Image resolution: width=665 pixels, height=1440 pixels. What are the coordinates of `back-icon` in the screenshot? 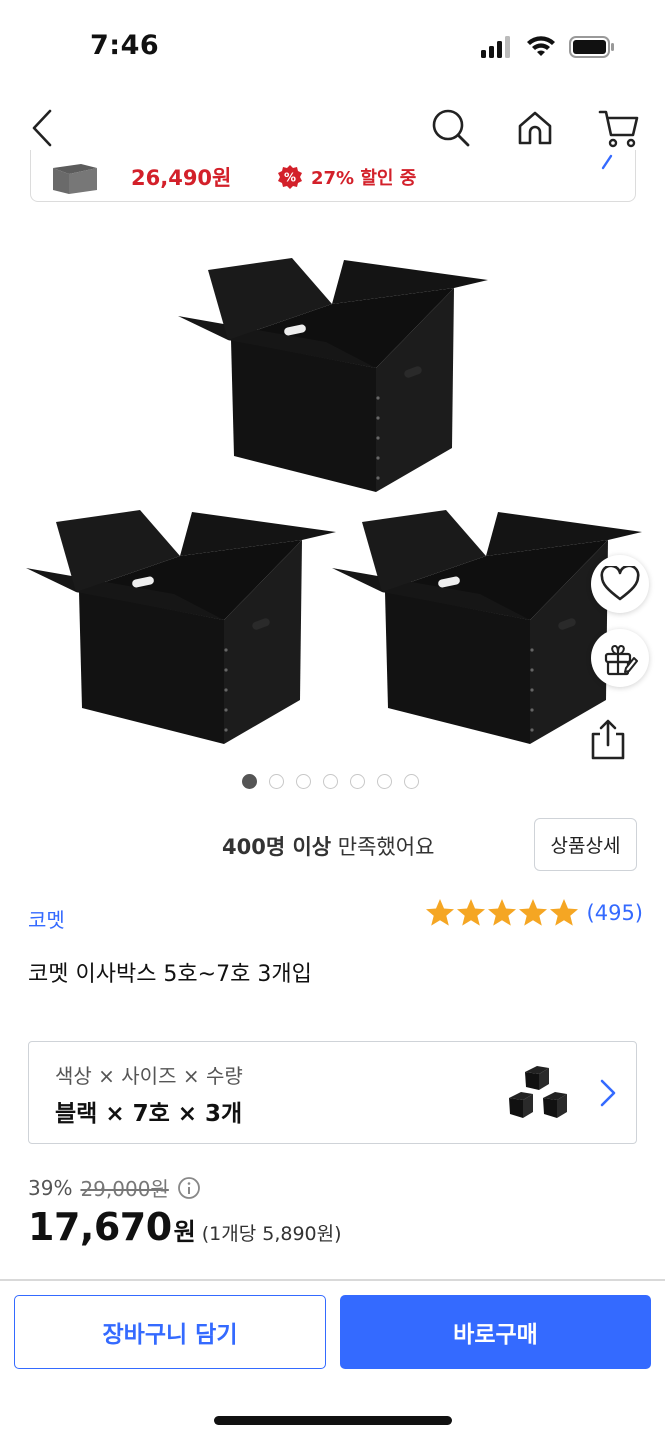 It's located at (42, 128).